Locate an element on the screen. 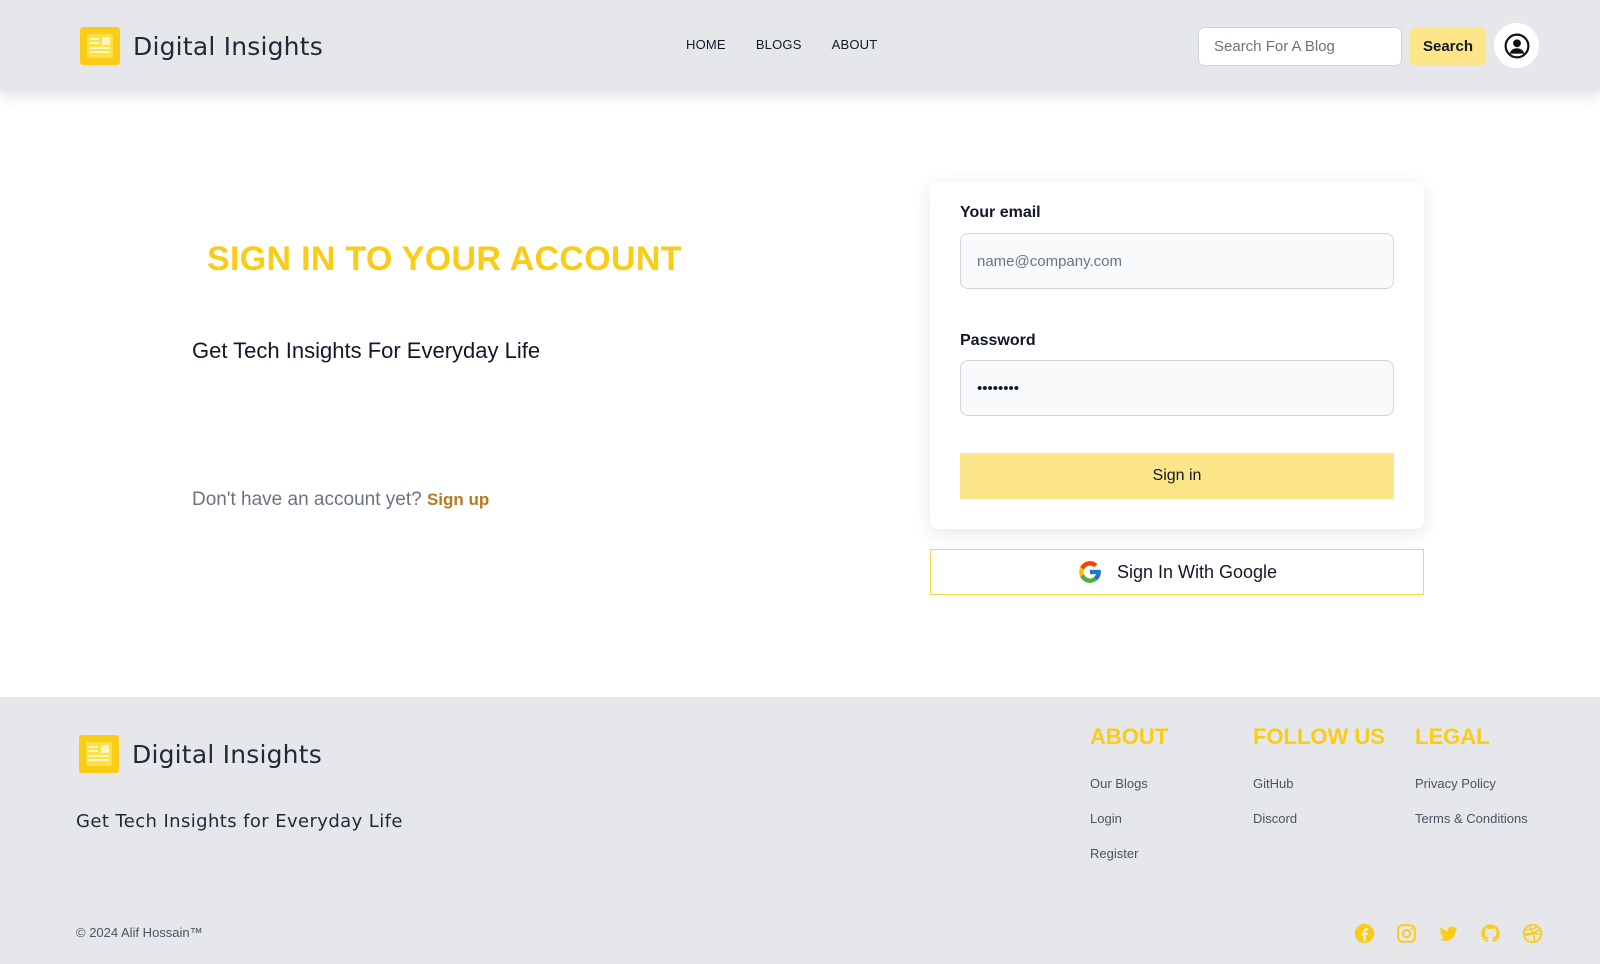  google-signin-label: Sign In With Google is located at coordinates (1197, 571).